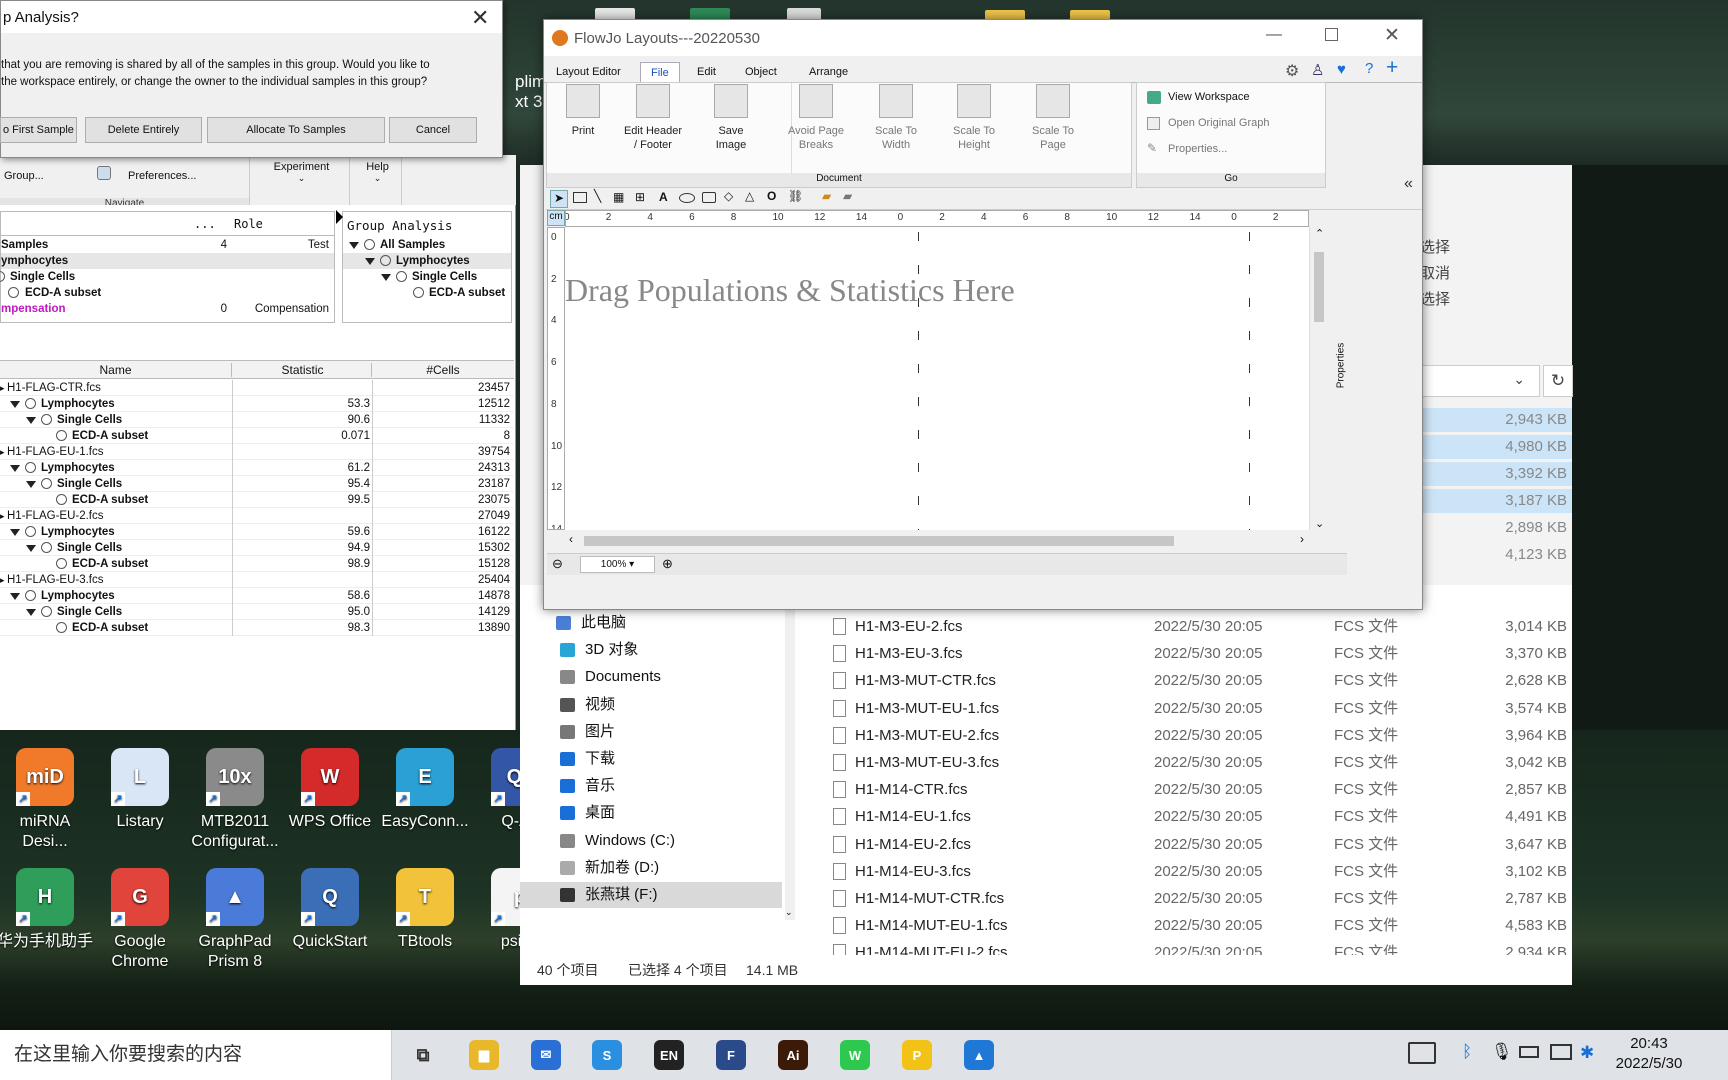  Describe the element at coordinates (728, 196) in the screenshot. I see `diamond-tool-icon: ◇` at that location.